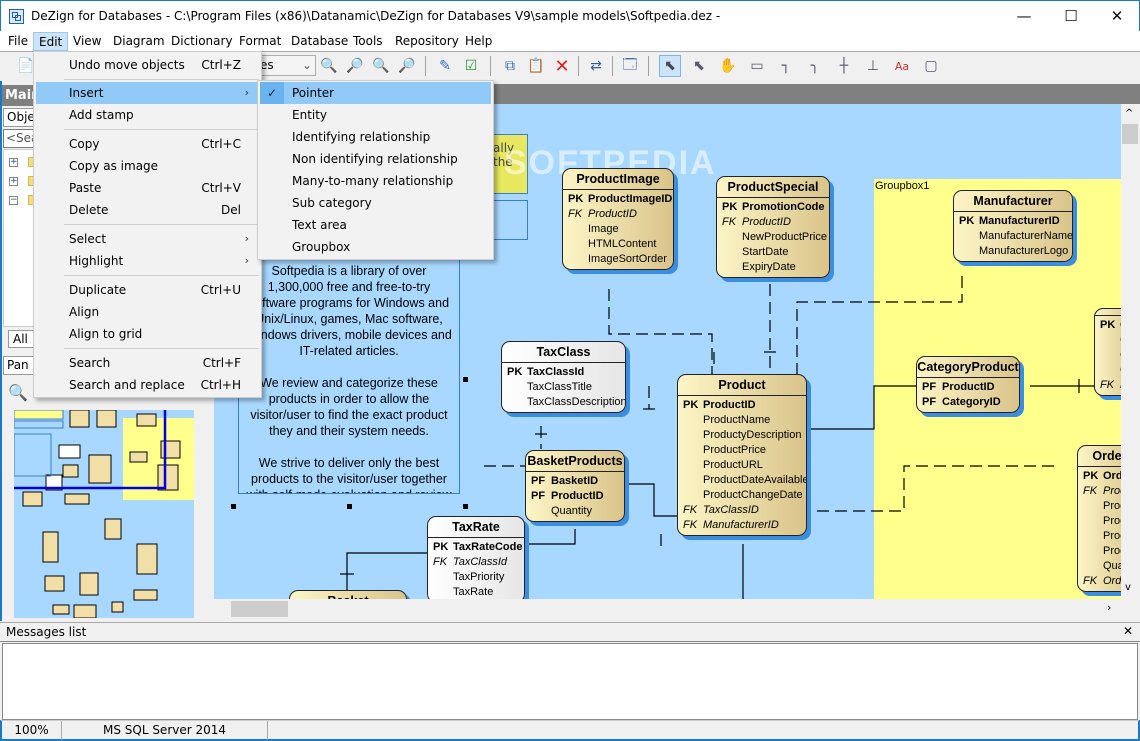  Describe the element at coordinates (1110, 355) in the screenshot. I see `entity-attribute: C` at that location.